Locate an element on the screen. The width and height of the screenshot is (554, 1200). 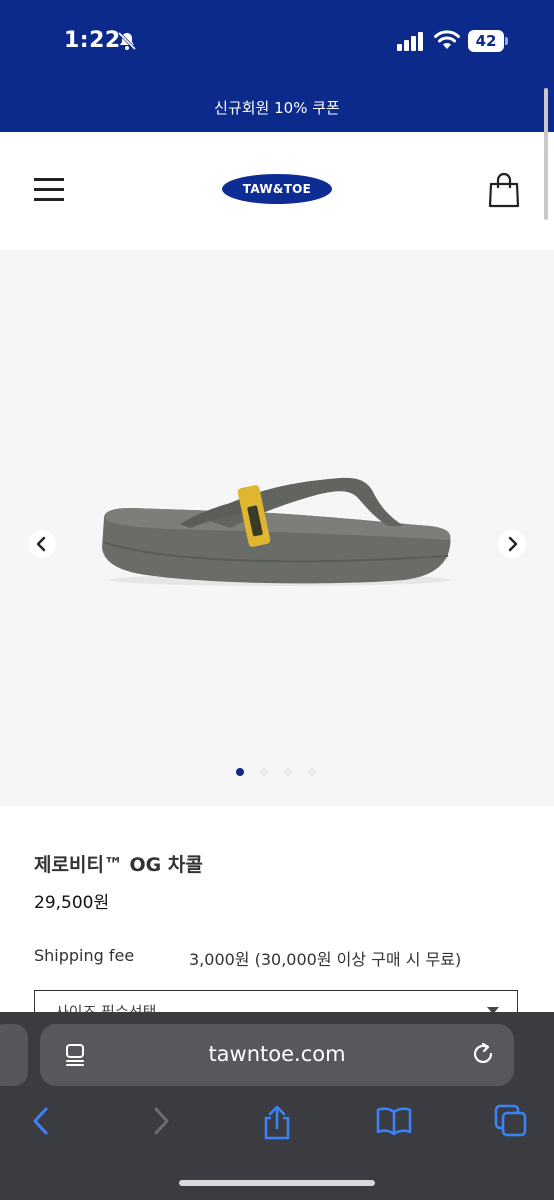
forward-icon is located at coordinates (160, 1121).